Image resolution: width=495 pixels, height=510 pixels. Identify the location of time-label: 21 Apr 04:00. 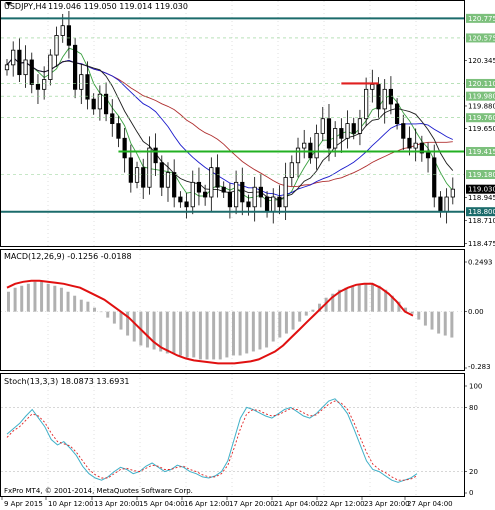
(297, 504).